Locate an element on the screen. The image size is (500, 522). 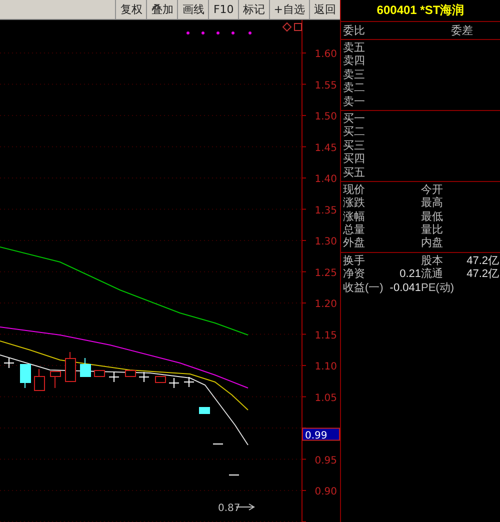
ask-label: 卖一 is located at coordinates (354, 102).